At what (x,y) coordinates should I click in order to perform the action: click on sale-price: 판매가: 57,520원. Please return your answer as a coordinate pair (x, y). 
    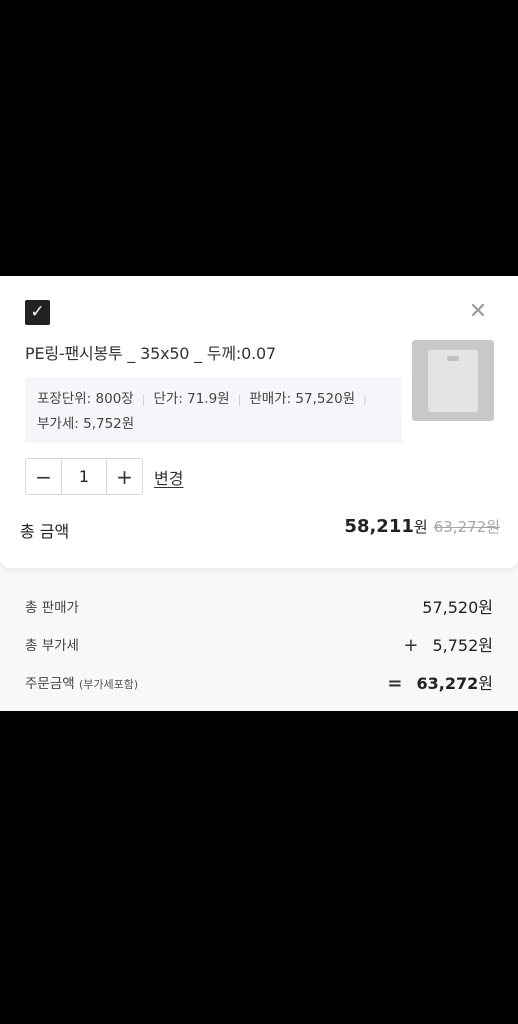
    Looking at the image, I should click on (302, 399).